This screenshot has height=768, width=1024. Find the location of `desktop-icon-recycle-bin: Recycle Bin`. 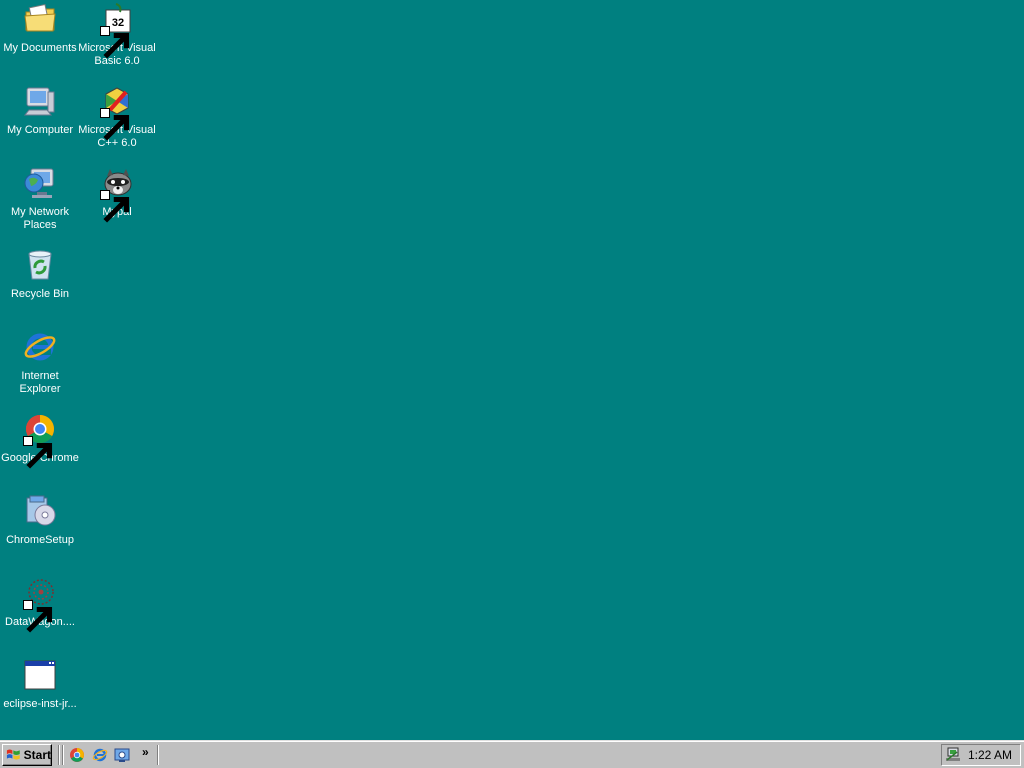

desktop-icon-recycle-bin: Recycle Bin is located at coordinates (40, 274).